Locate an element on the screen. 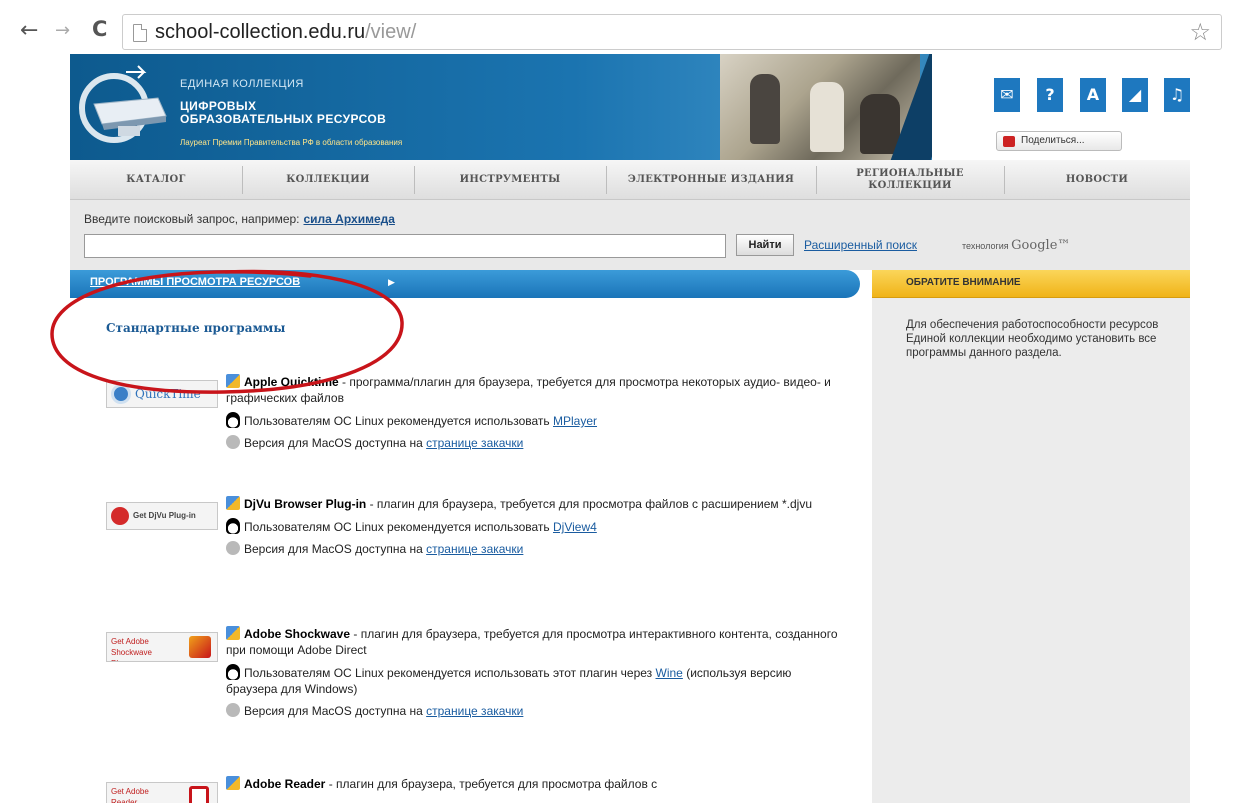 Image resolution: width=1240 pixels, height=803 pixels. notice-title: ОБРАТИТЕ ВНИМАНИЕ is located at coordinates (963, 282).